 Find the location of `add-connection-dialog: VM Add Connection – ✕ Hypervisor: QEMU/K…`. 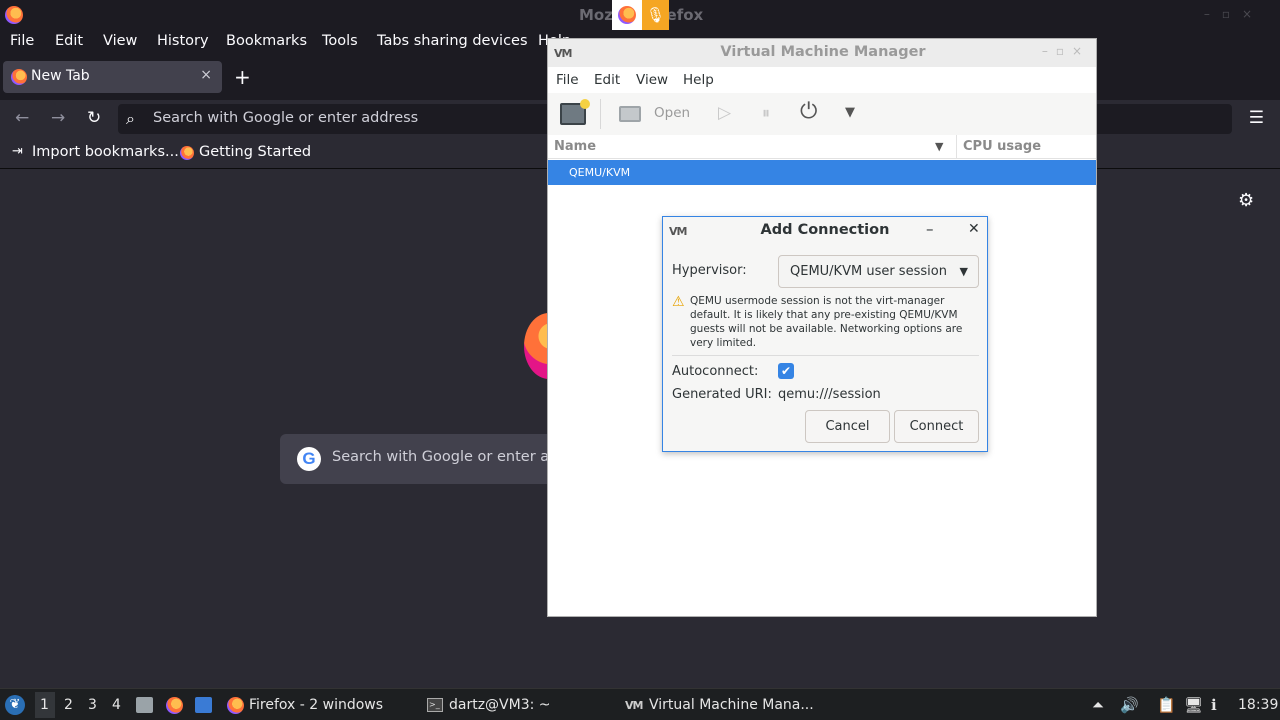

add-connection-dialog: VM Add Connection – ✕ Hypervisor: QEMU/K… is located at coordinates (825, 334).